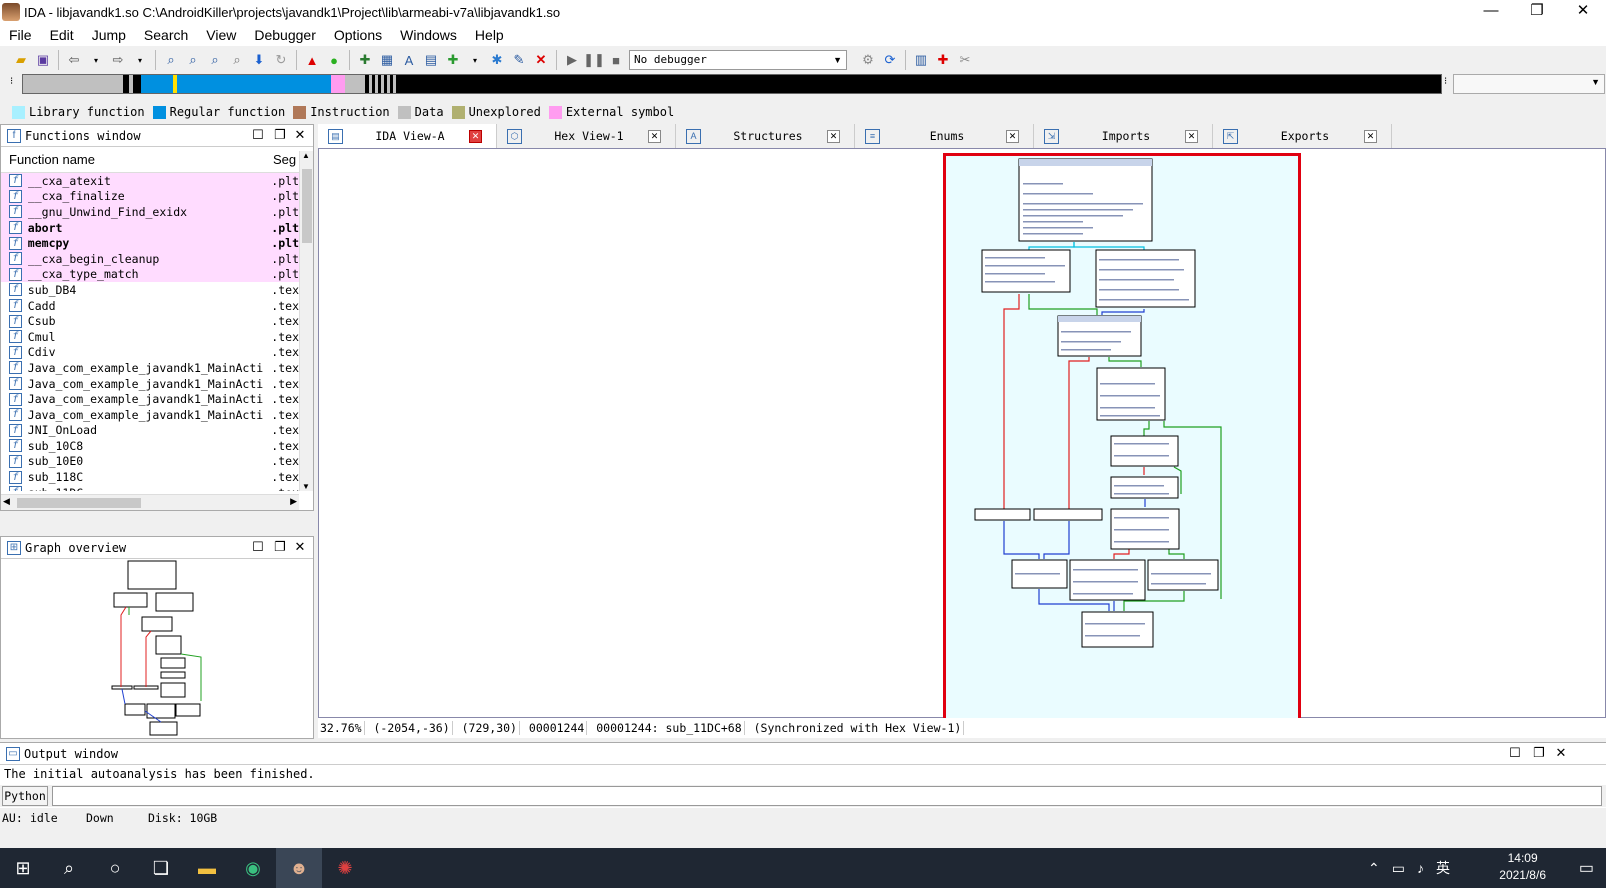 This screenshot has width=1606, height=888. Describe the element at coordinates (921, 60) in the screenshot. I see `breakpoint-list-icon: ▥` at that location.